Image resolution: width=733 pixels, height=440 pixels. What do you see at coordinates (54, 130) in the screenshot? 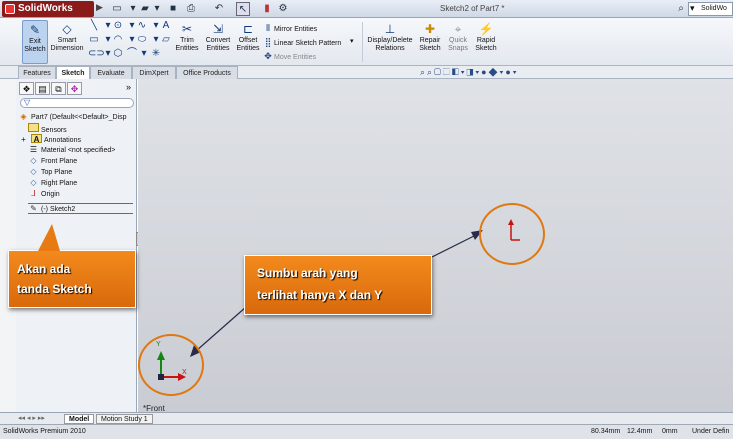
I see `tree-item-label: Sensors` at bounding box center [54, 130].